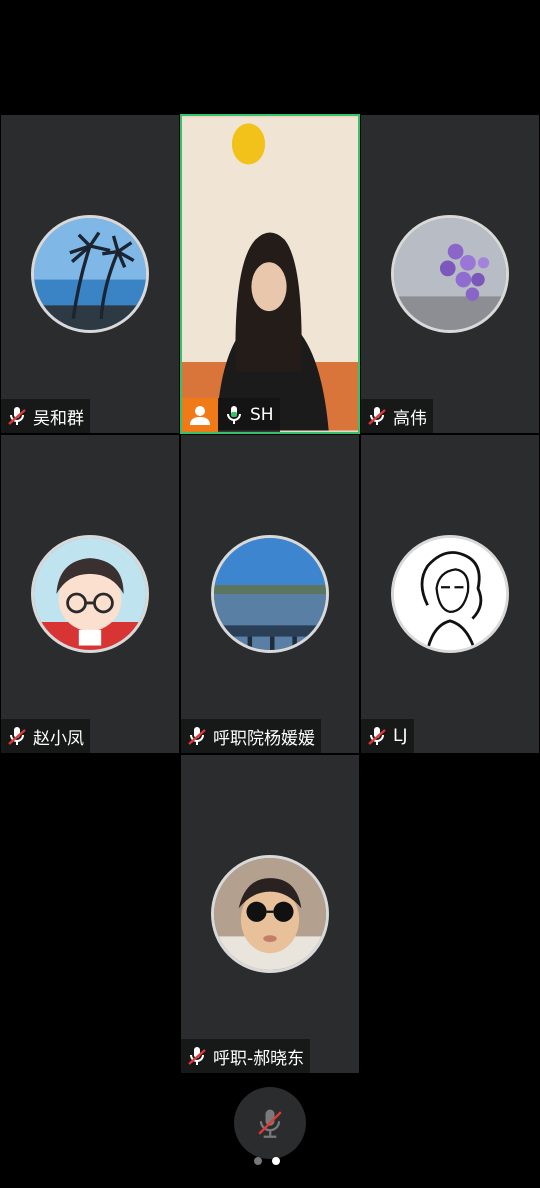  I want to click on video-feed, so click(270, 274).